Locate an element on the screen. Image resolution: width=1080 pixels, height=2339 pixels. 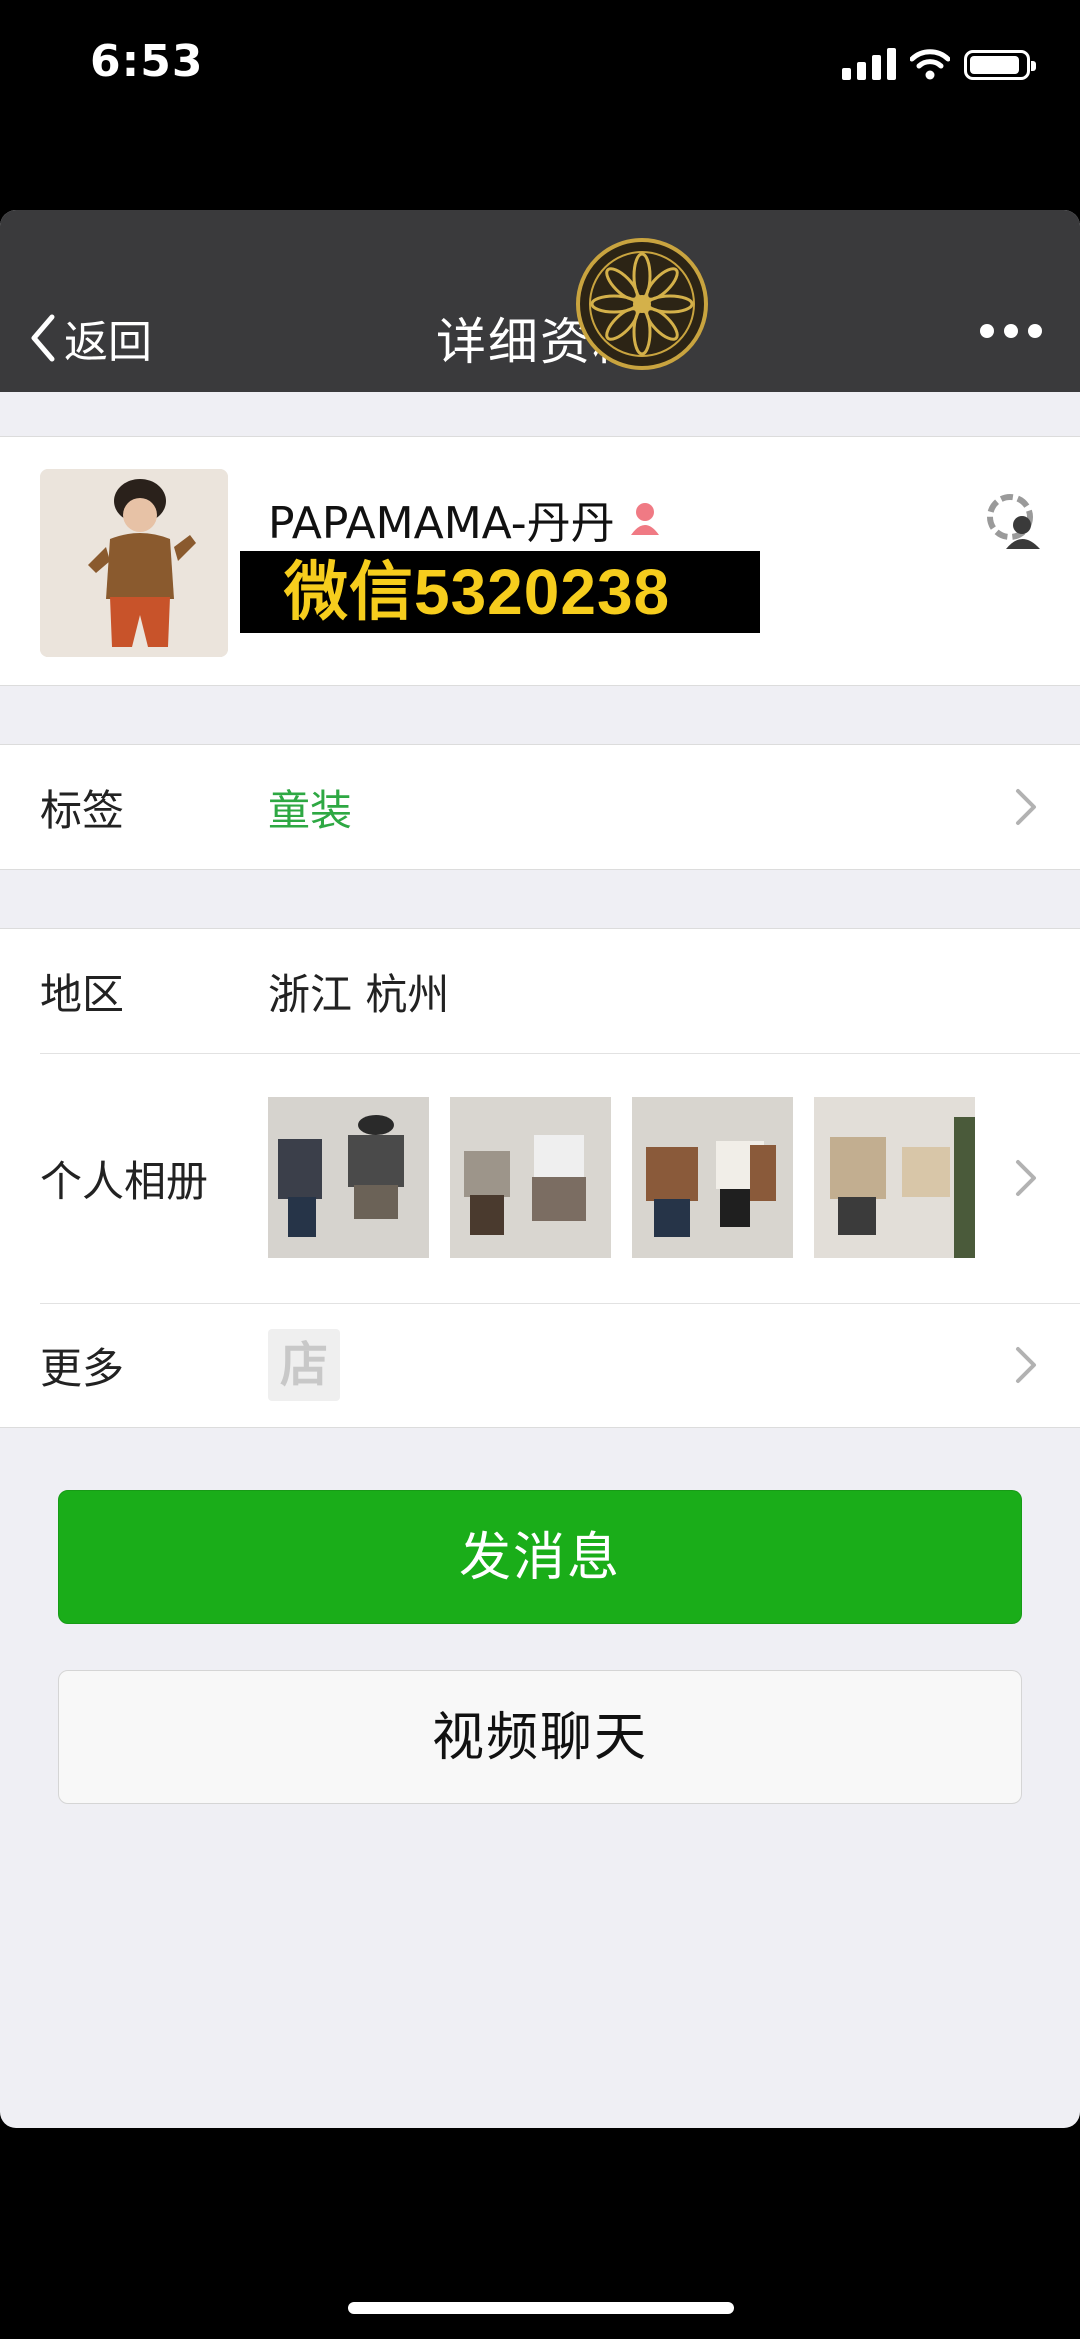
more-label: 更多 is located at coordinates (82, 1368).